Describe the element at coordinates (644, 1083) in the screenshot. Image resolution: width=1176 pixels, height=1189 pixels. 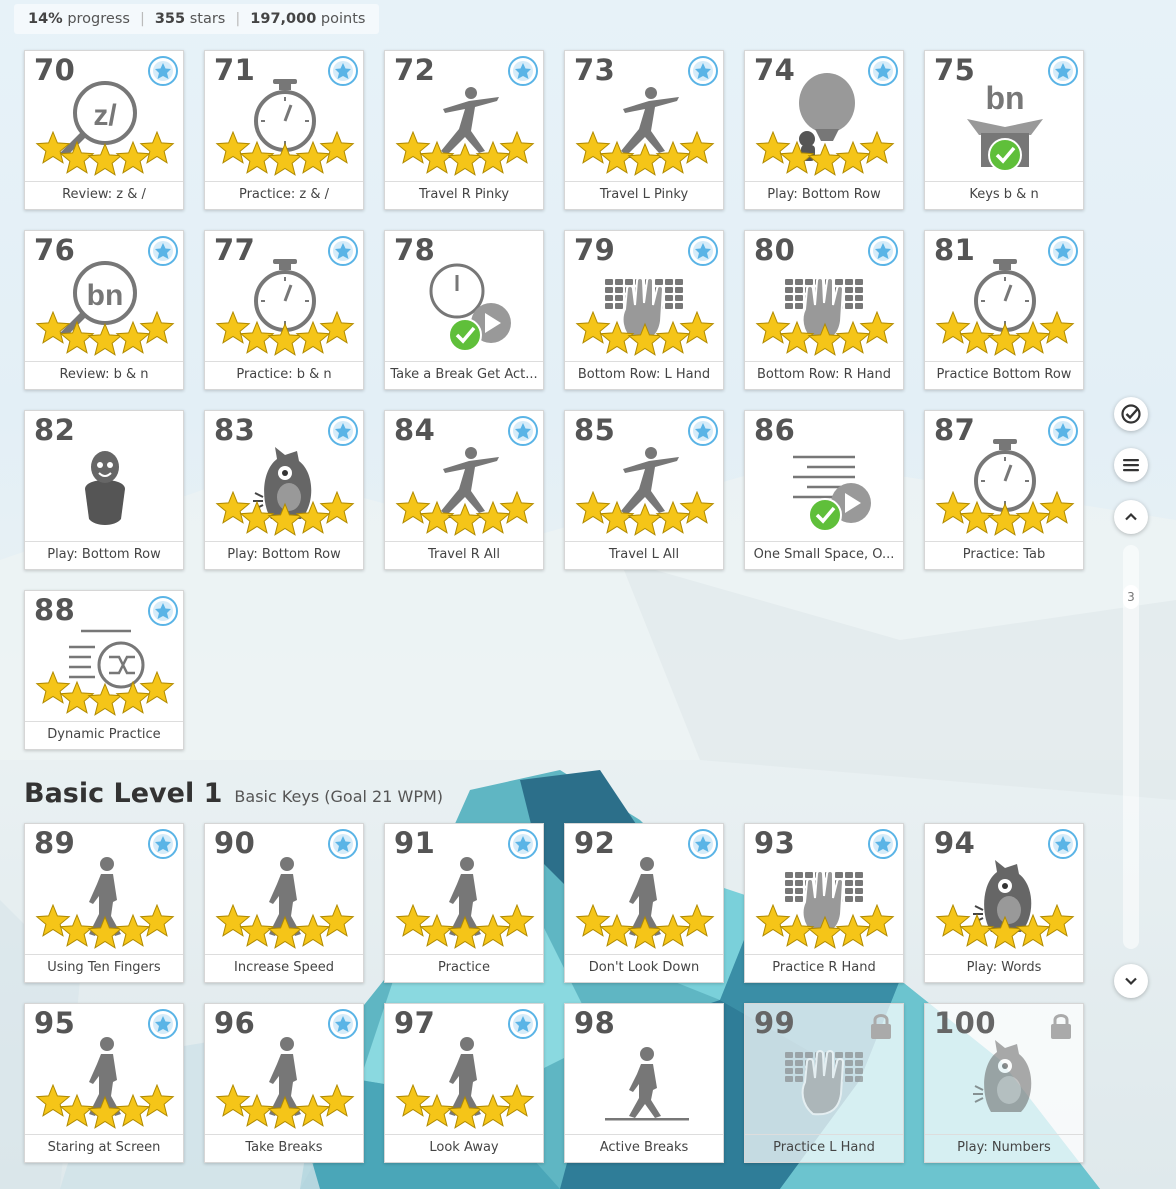
I see `lesson-tile: 98 Active Breaks` at that location.